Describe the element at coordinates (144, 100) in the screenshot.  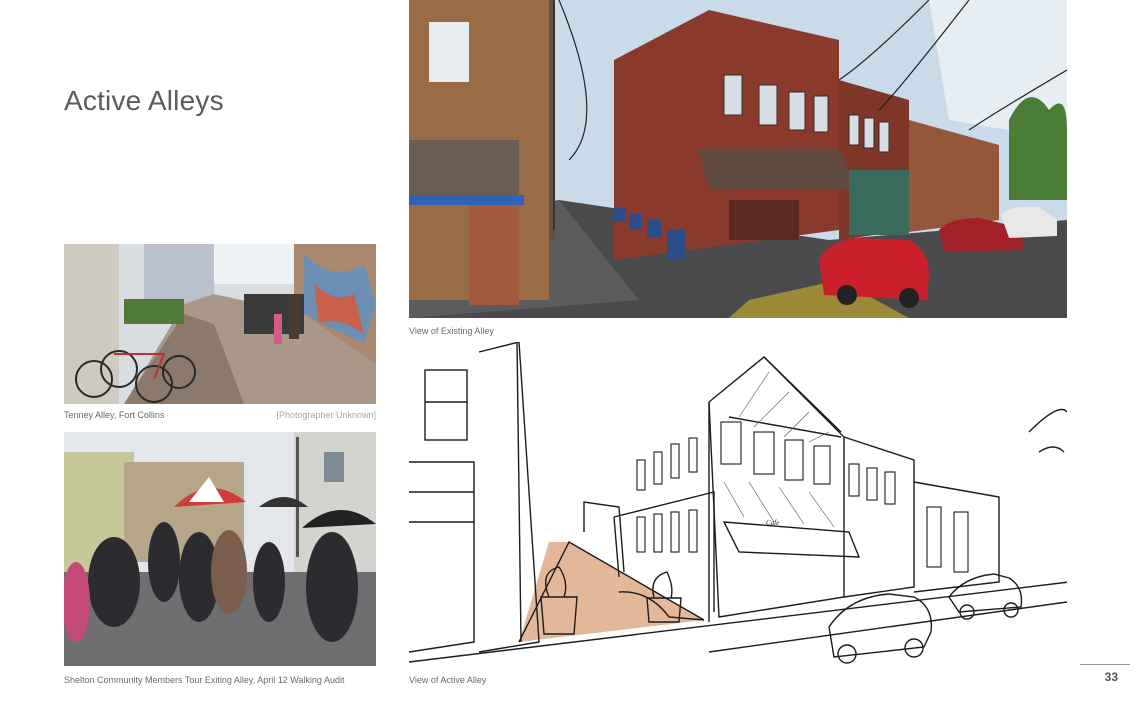
I see `page-title: Active Alleys` at that location.